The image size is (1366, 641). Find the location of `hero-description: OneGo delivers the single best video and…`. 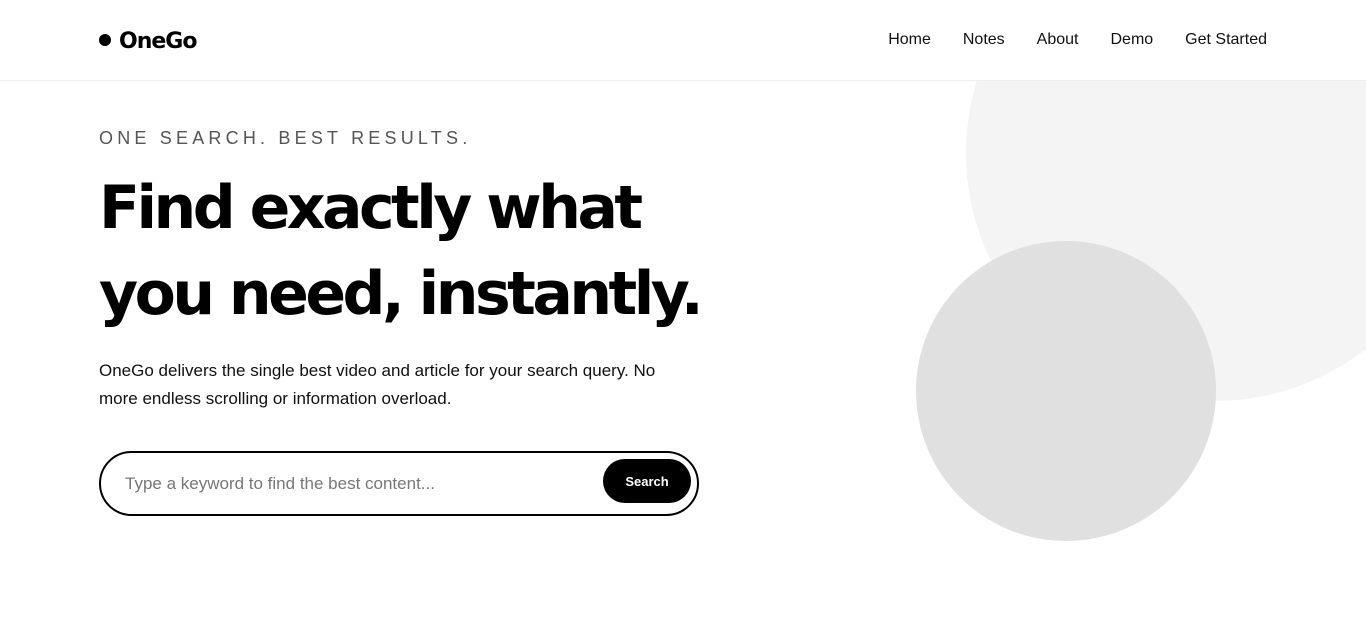

hero-description: OneGo delivers the single best video and… is located at coordinates (377, 384).